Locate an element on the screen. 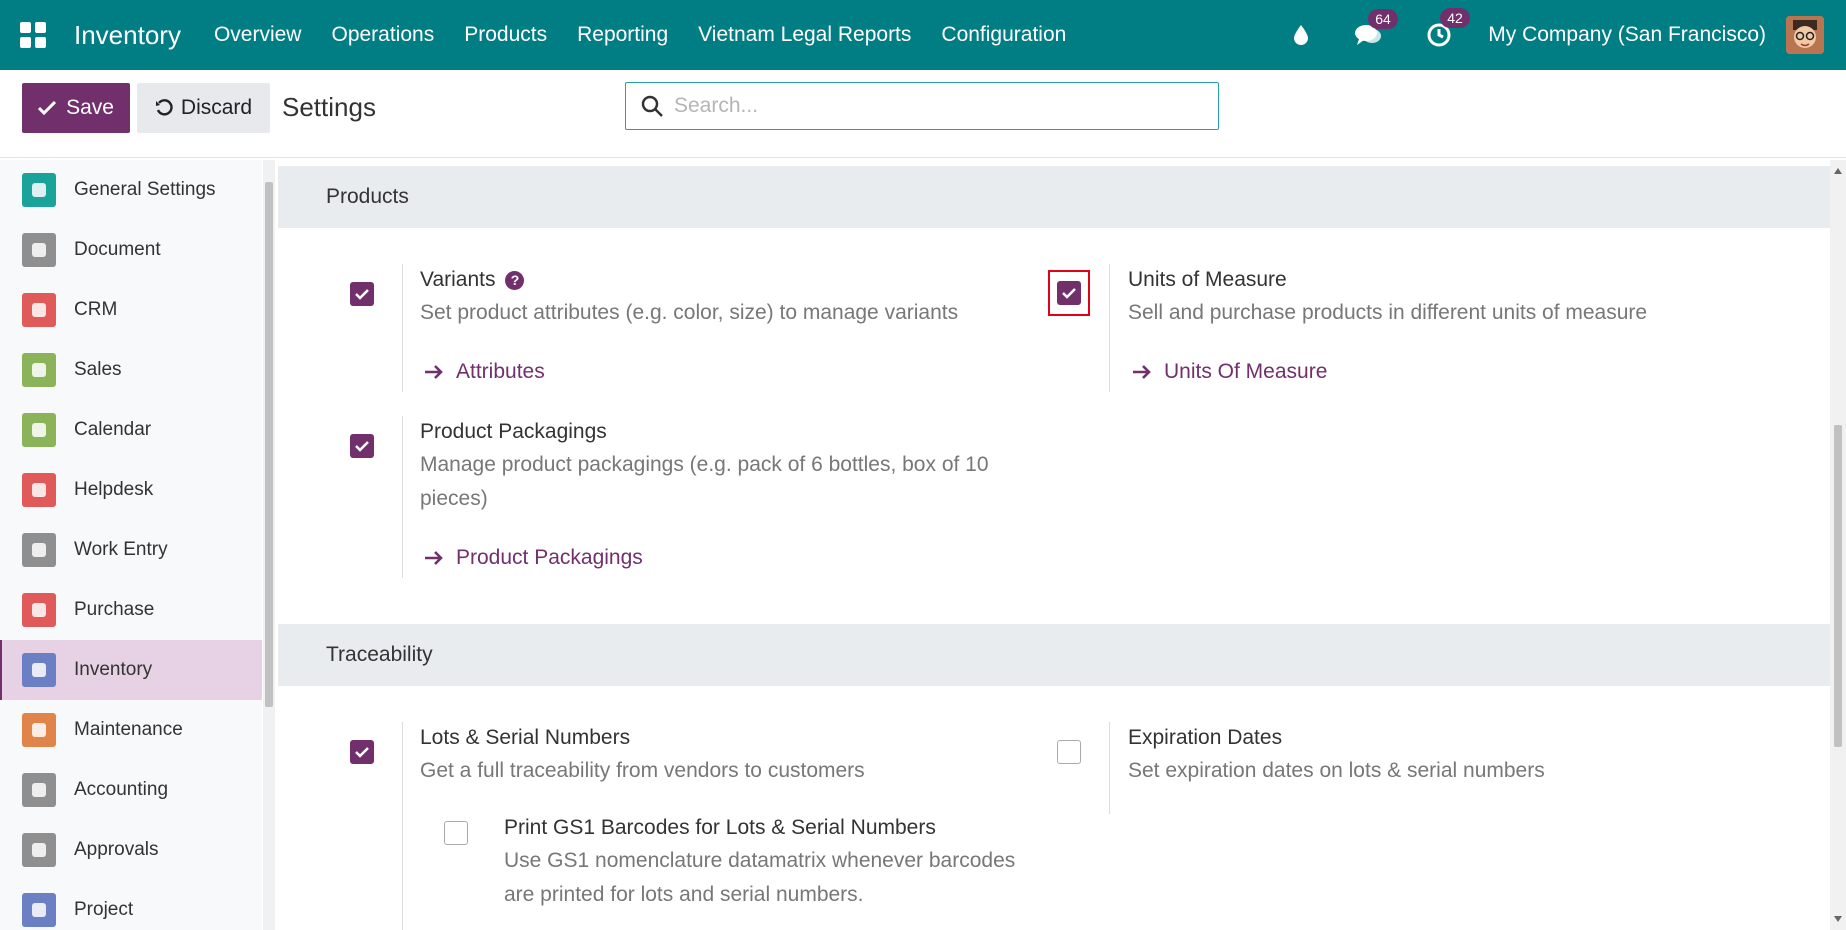 This screenshot has width=1846, height=930. attributes-link-text: Attributes is located at coordinates (500, 371).